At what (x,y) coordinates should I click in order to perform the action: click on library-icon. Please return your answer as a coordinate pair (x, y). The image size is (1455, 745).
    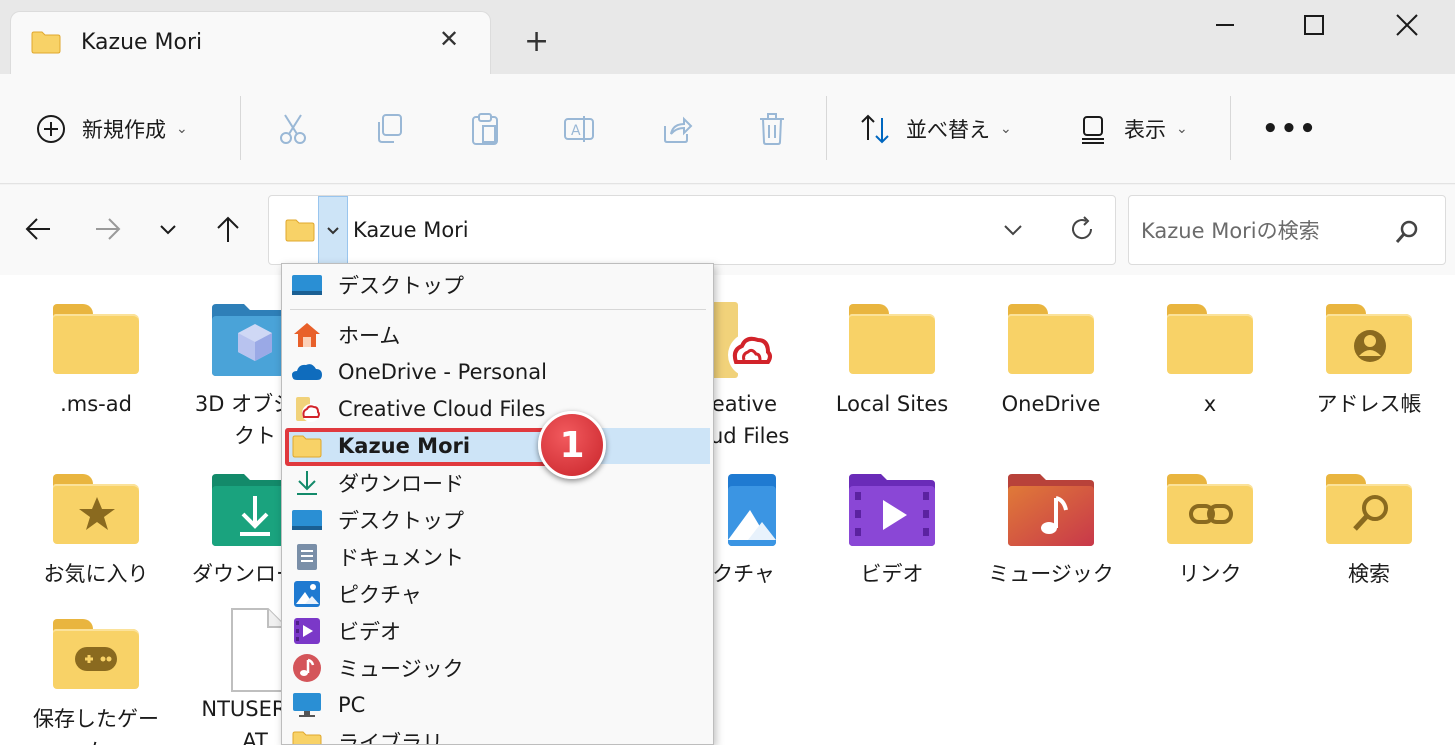
    Looking at the image, I should click on (307, 736).